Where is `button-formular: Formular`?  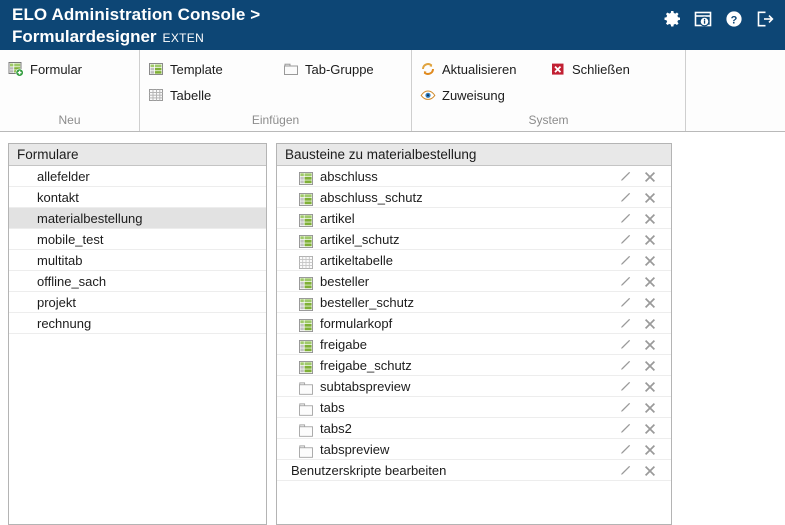 button-formular: Formular is located at coordinates (45, 69).